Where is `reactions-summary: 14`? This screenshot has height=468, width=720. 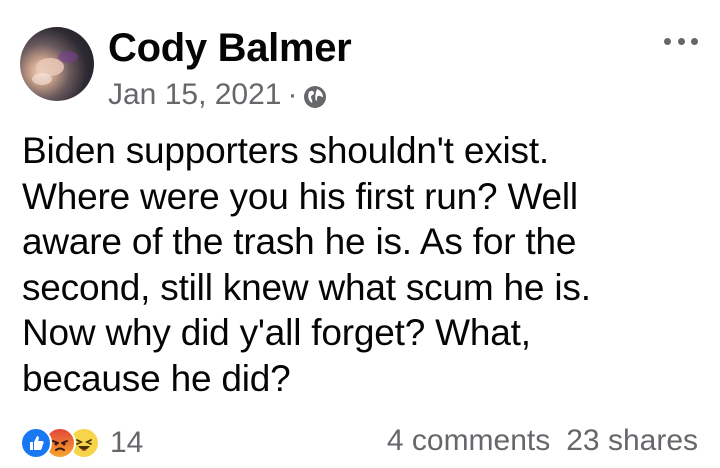
reactions-summary: 14 is located at coordinates (81, 443).